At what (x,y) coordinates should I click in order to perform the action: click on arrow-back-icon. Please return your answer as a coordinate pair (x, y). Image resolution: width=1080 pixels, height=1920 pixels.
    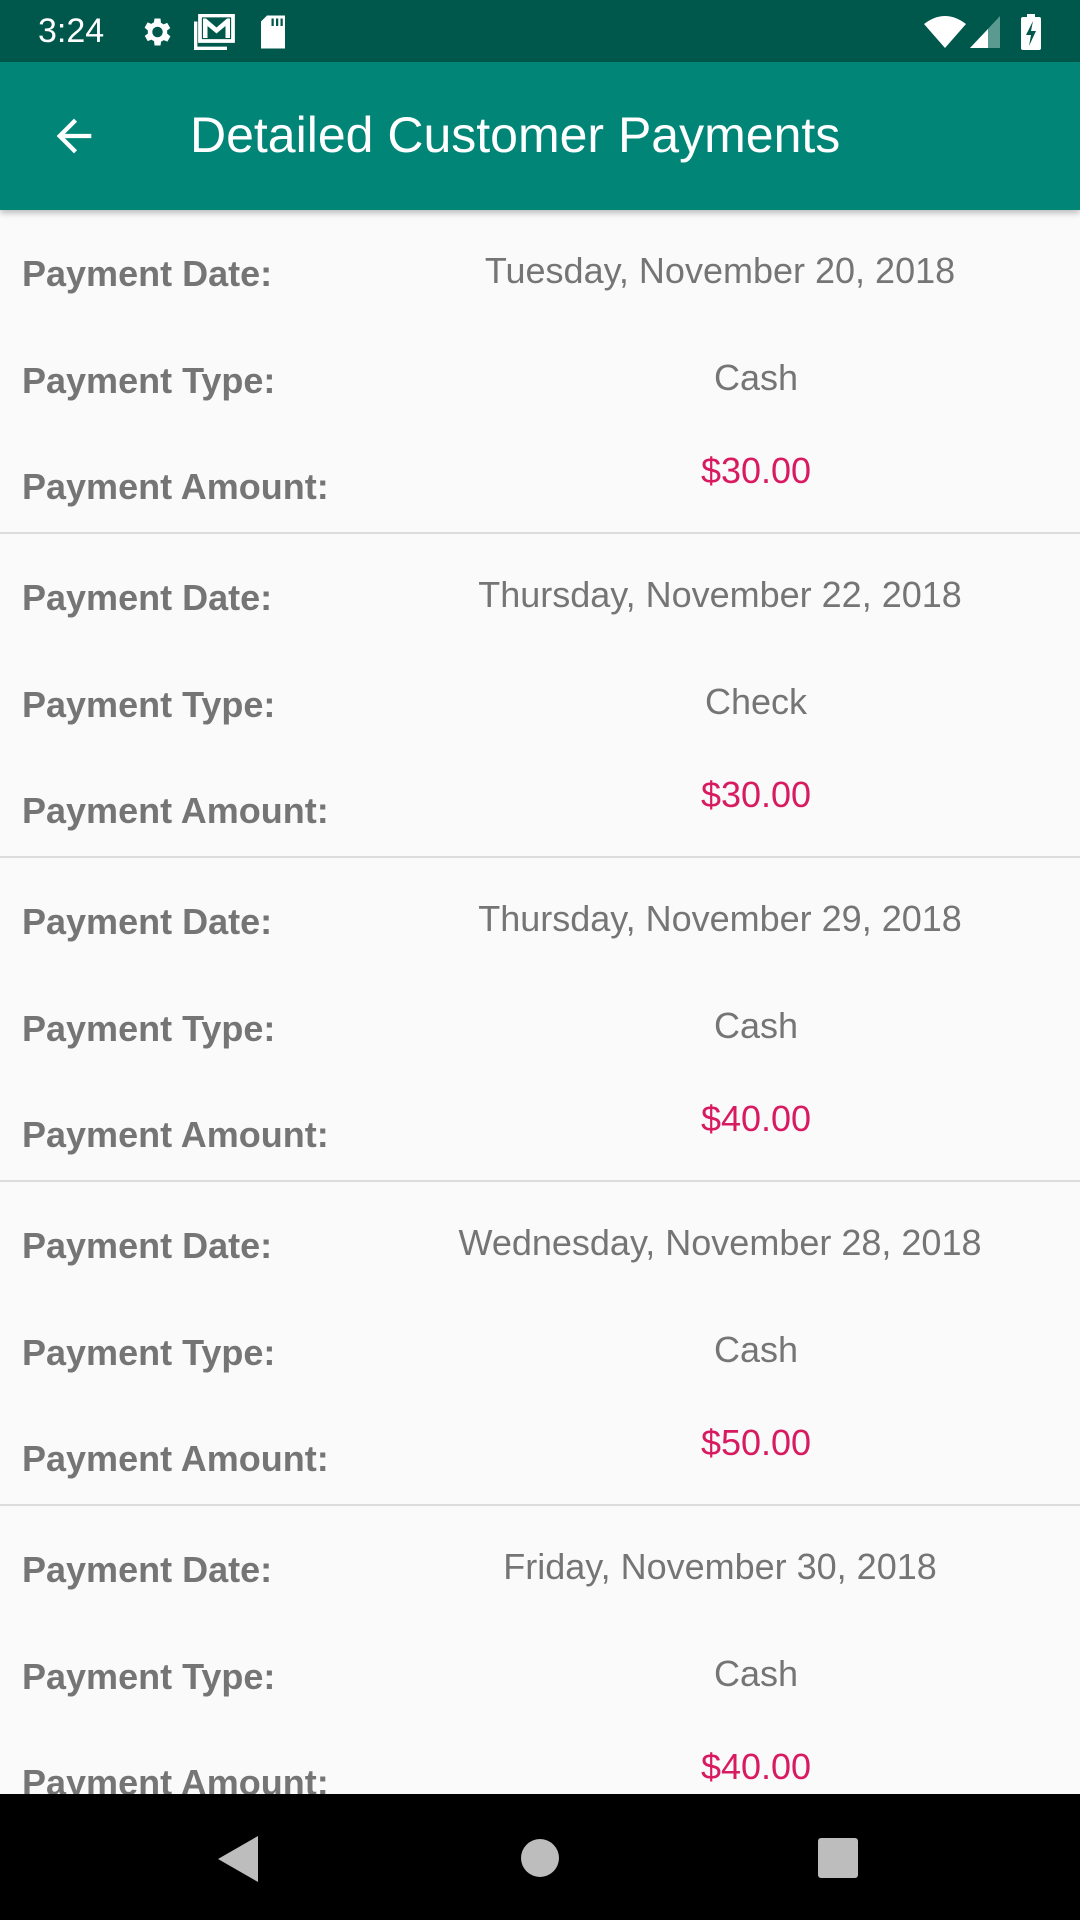
    Looking at the image, I should click on (74, 136).